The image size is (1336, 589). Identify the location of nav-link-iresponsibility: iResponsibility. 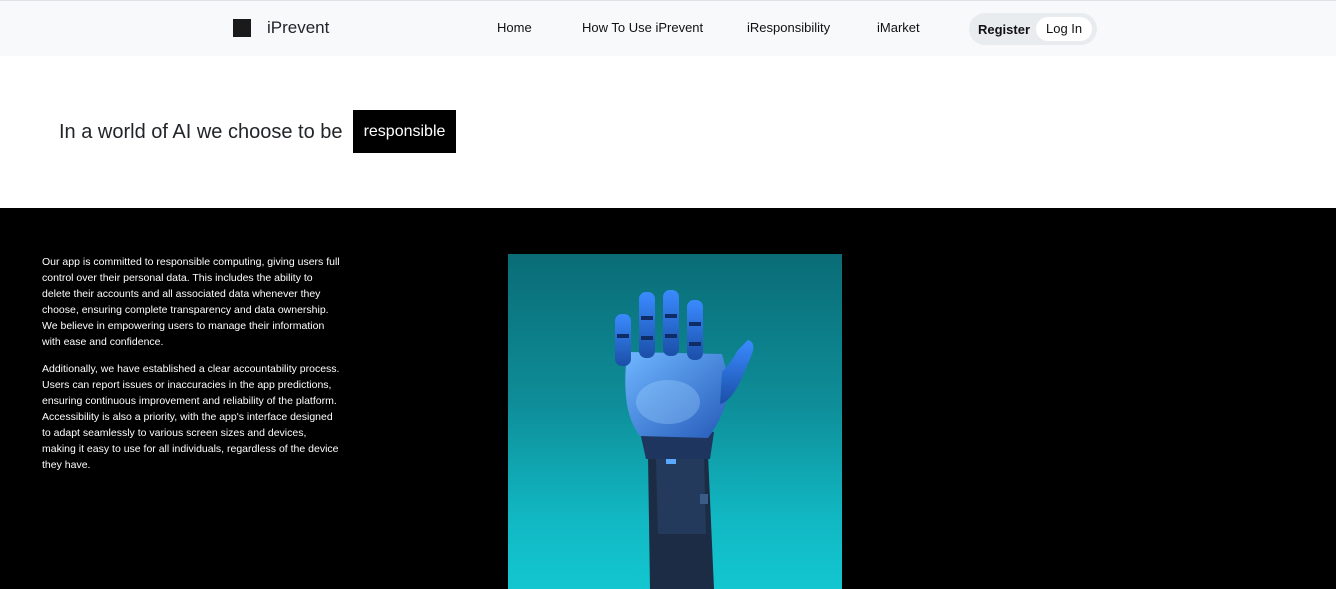
(788, 27).